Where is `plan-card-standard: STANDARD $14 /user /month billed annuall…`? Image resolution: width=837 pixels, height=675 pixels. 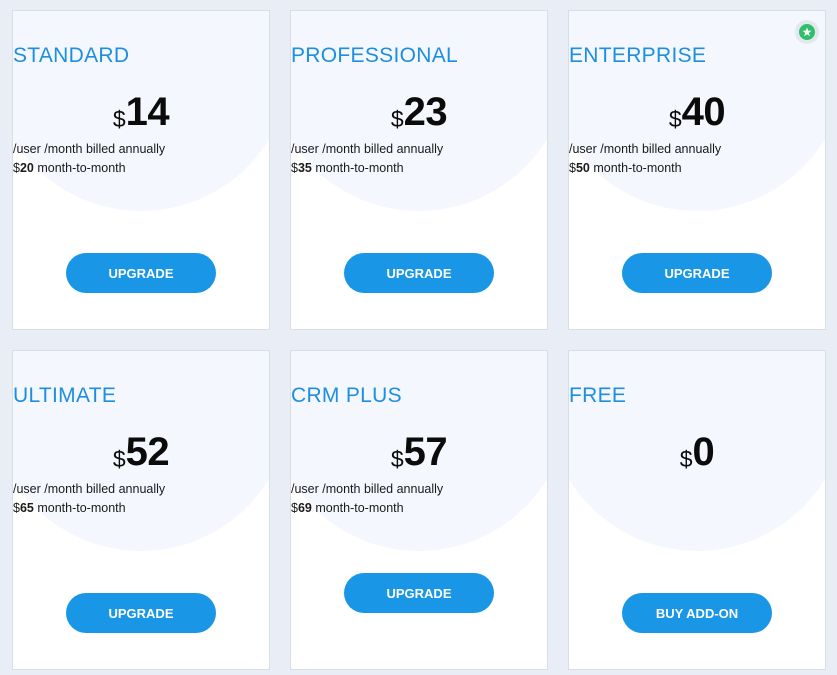 plan-card-standard: STANDARD $14 /user /month billed annuall… is located at coordinates (141, 170).